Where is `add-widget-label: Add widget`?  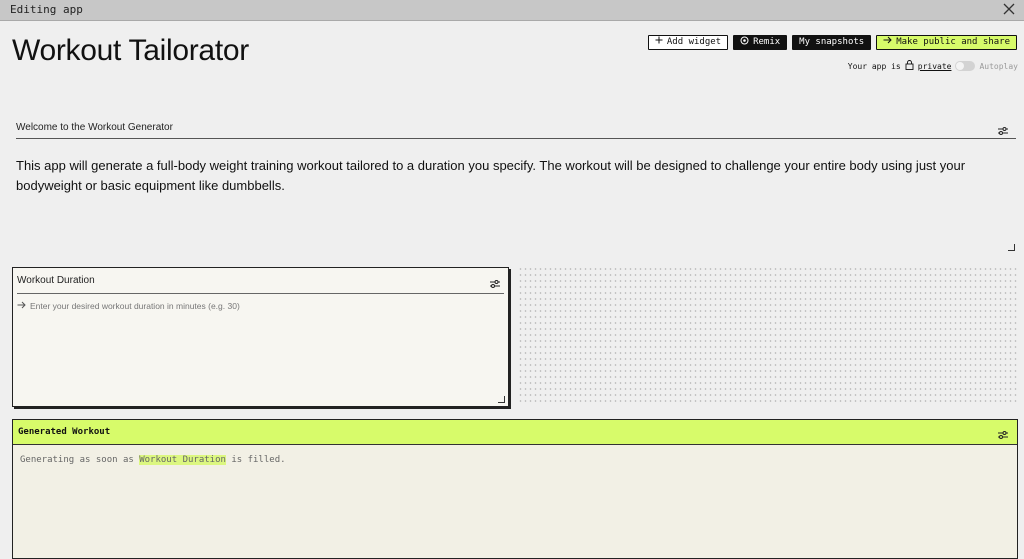
add-widget-label: Add widget is located at coordinates (694, 42).